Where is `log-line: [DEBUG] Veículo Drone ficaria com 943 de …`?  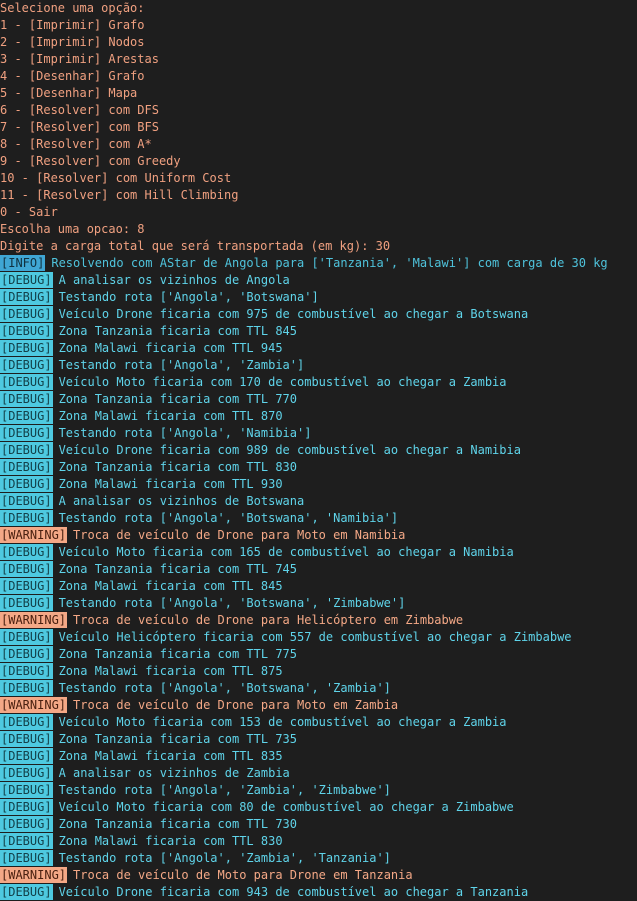
log-line: [DEBUG] Veículo Drone ficaria com 943 de … is located at coordinates (318, 892).